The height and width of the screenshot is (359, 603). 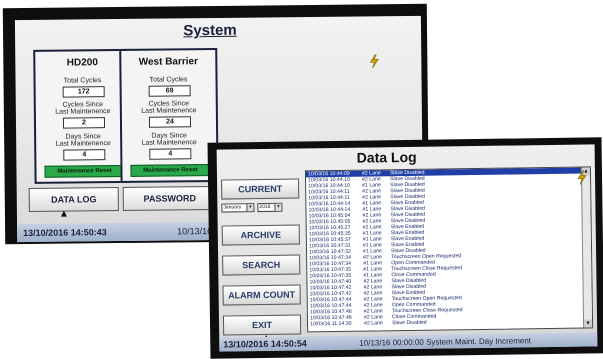 I want to click on log-timestamp: 10/03/16 11:14:30, so click(x=331, y=324).